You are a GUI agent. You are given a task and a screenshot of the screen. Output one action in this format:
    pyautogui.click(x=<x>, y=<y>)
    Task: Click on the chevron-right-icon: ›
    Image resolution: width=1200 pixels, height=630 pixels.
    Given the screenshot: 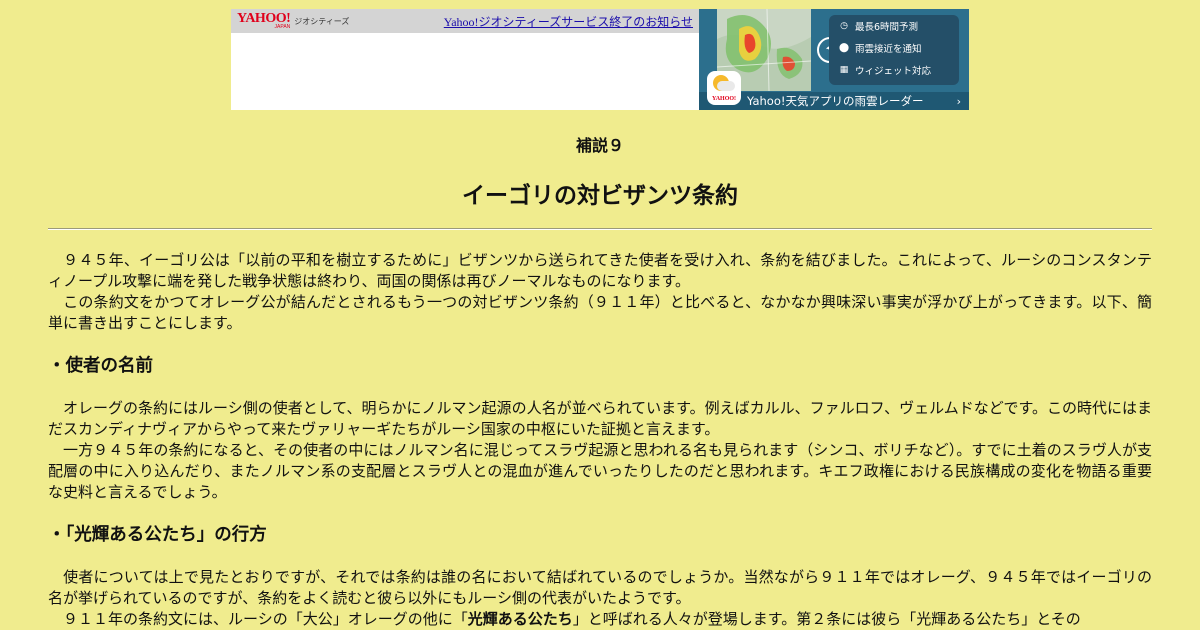 What is the action you would take?
    pyautogui.click(x=958, y=101)
    